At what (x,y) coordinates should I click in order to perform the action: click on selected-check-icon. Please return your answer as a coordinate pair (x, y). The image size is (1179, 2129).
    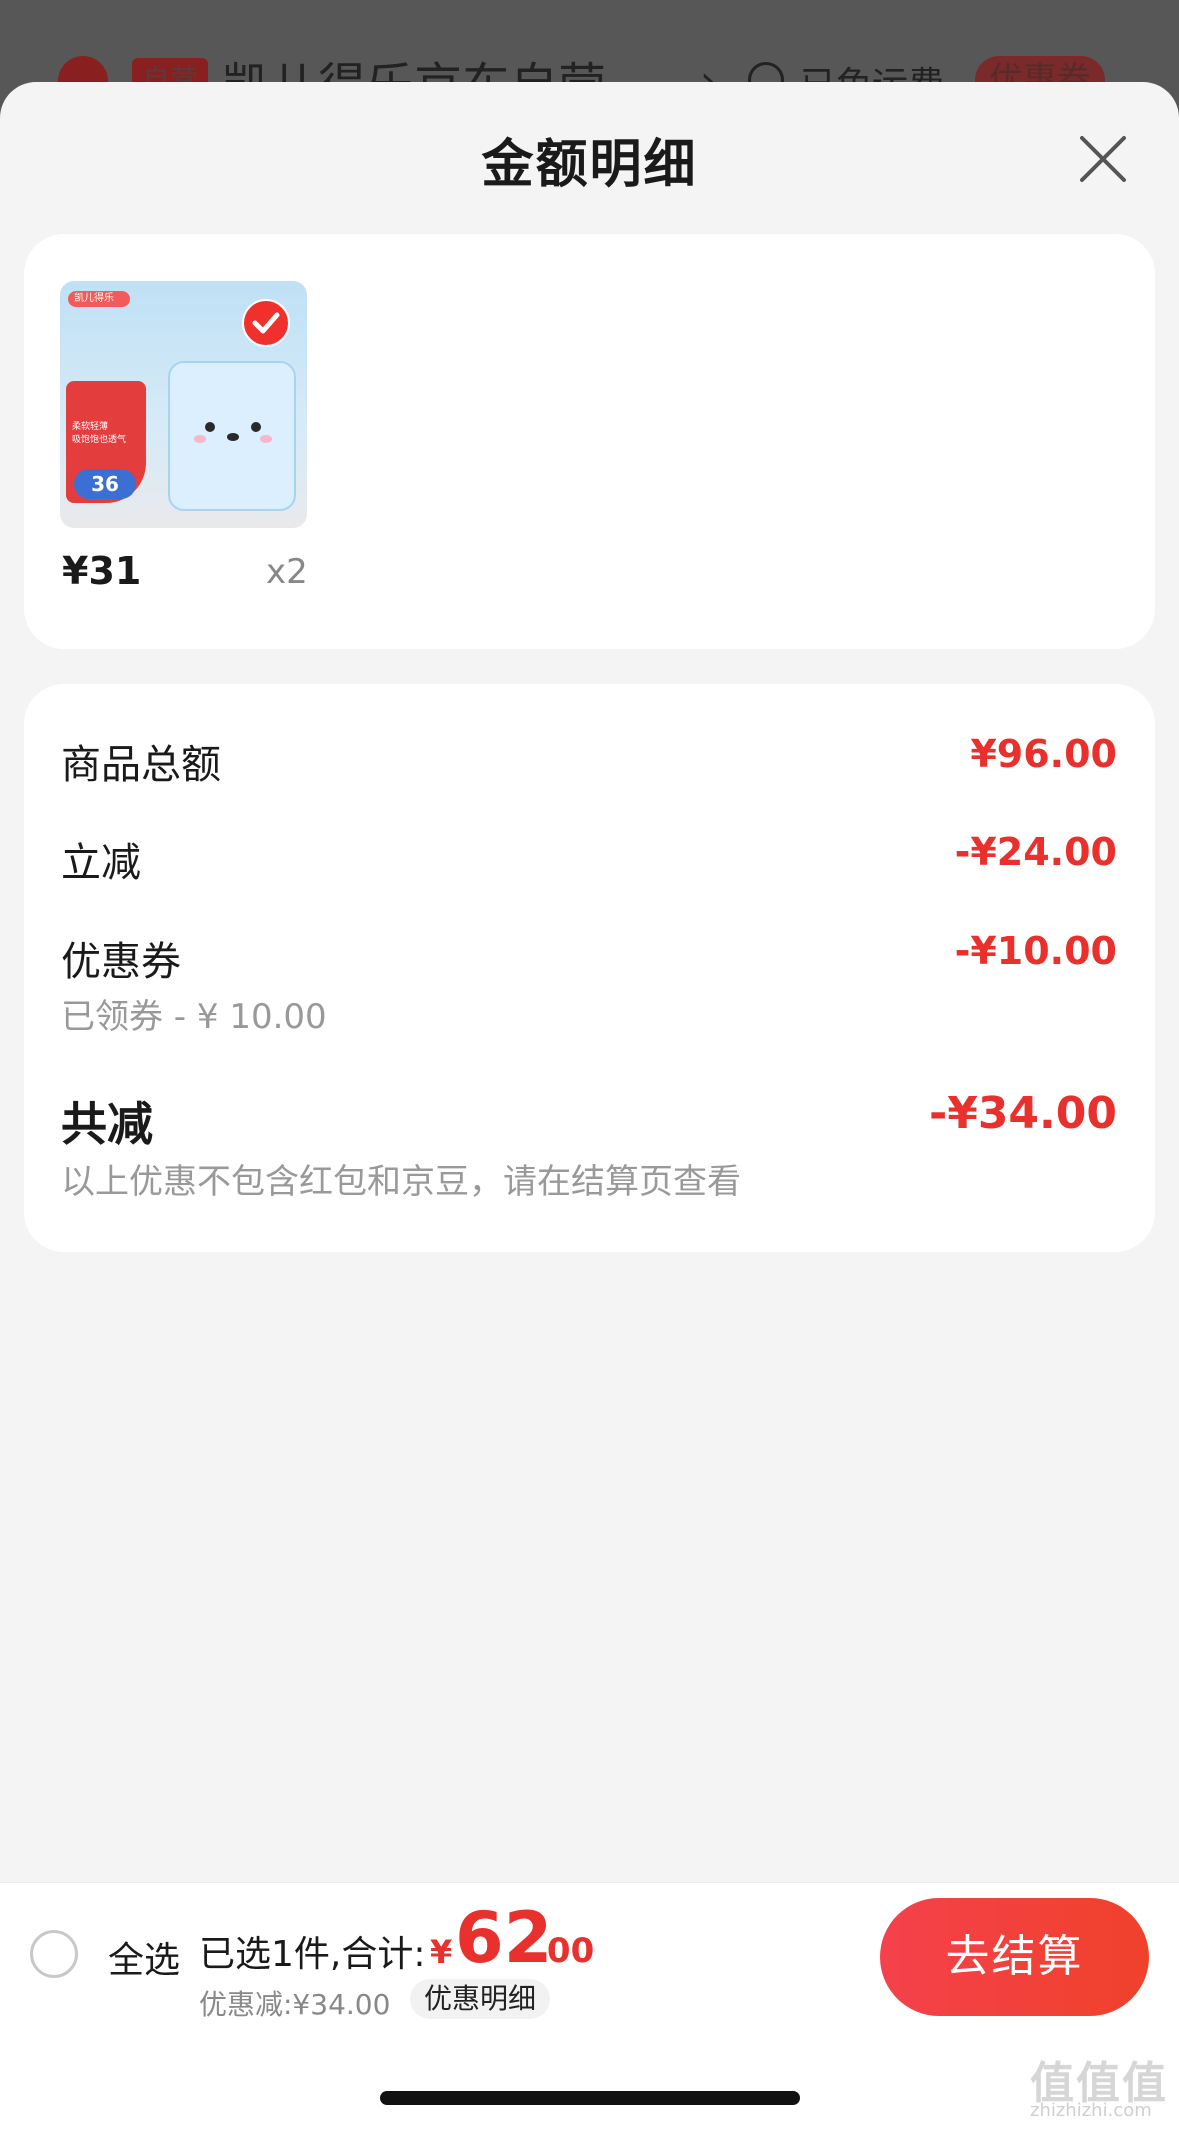
    Looking at the image, I should click on (266, 323).